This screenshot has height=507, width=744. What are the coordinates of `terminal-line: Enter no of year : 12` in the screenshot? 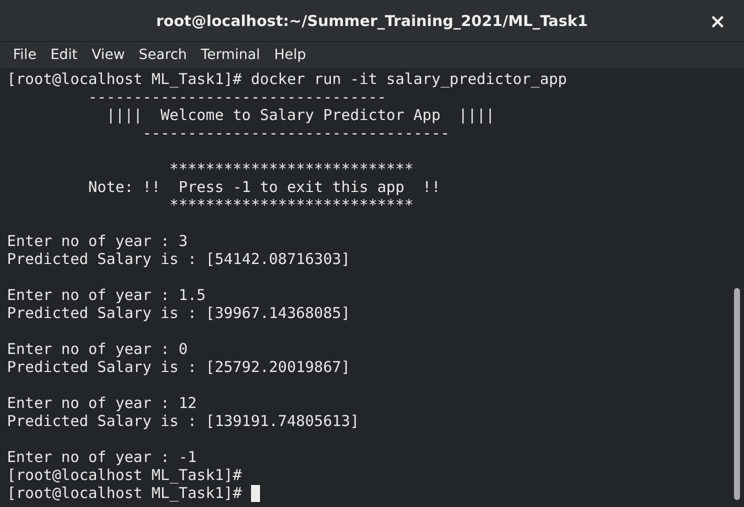 It's located at (102, 403).